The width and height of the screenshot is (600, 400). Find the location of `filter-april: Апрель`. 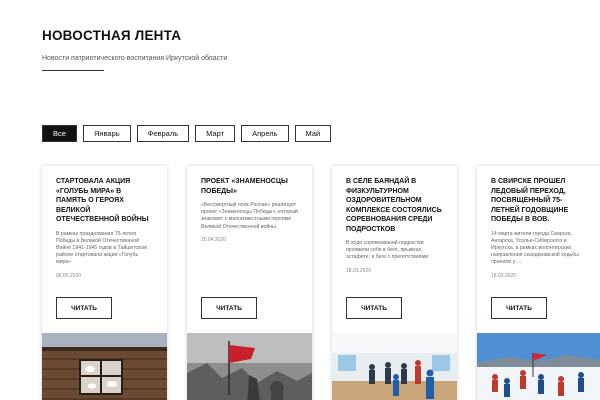

filter-april: Апрель is located at coordinates (265, 133).